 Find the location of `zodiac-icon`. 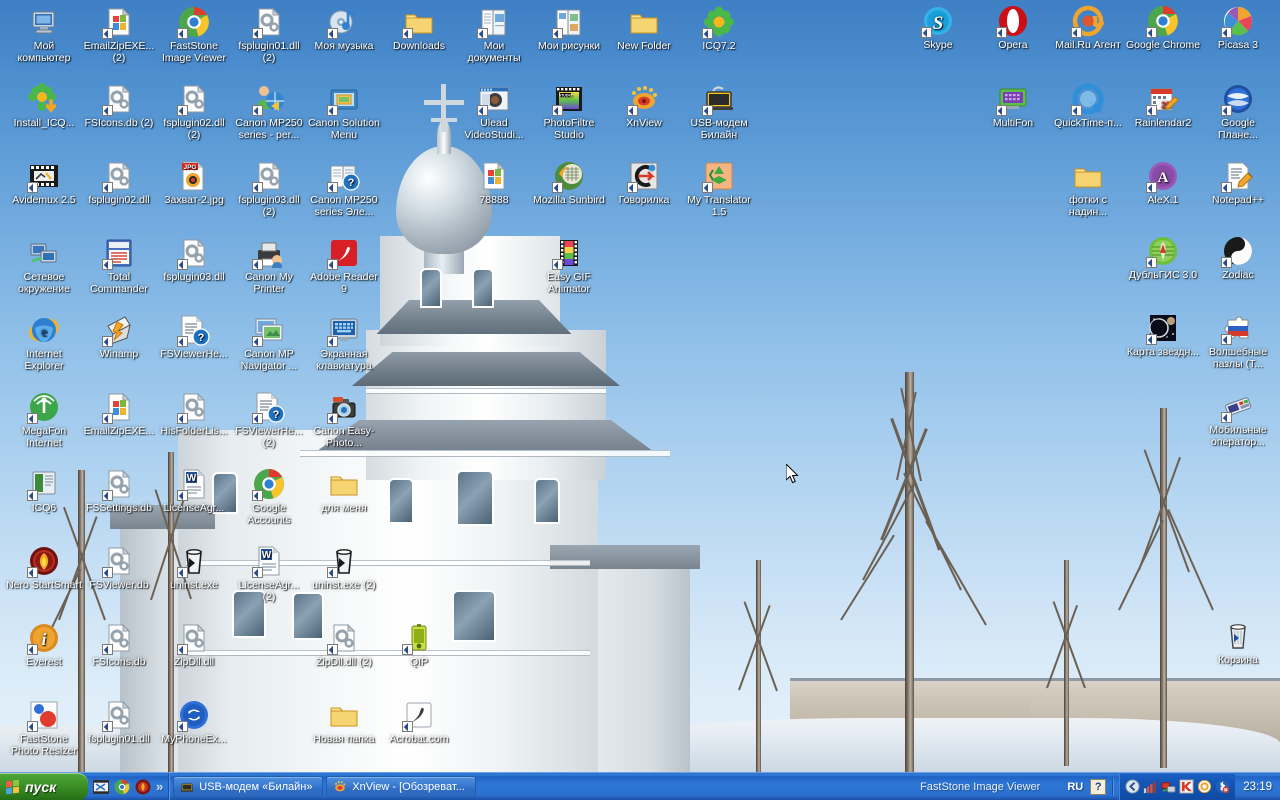

zodiac-icon is located at coordinates (1237, 251).